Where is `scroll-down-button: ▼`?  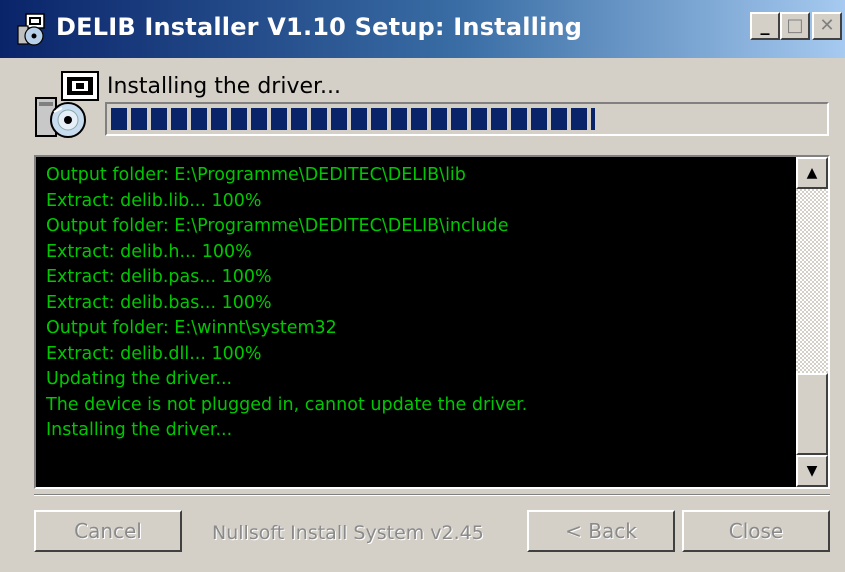
scroll-down-button: ▼ is located at coordinates (812, 471).